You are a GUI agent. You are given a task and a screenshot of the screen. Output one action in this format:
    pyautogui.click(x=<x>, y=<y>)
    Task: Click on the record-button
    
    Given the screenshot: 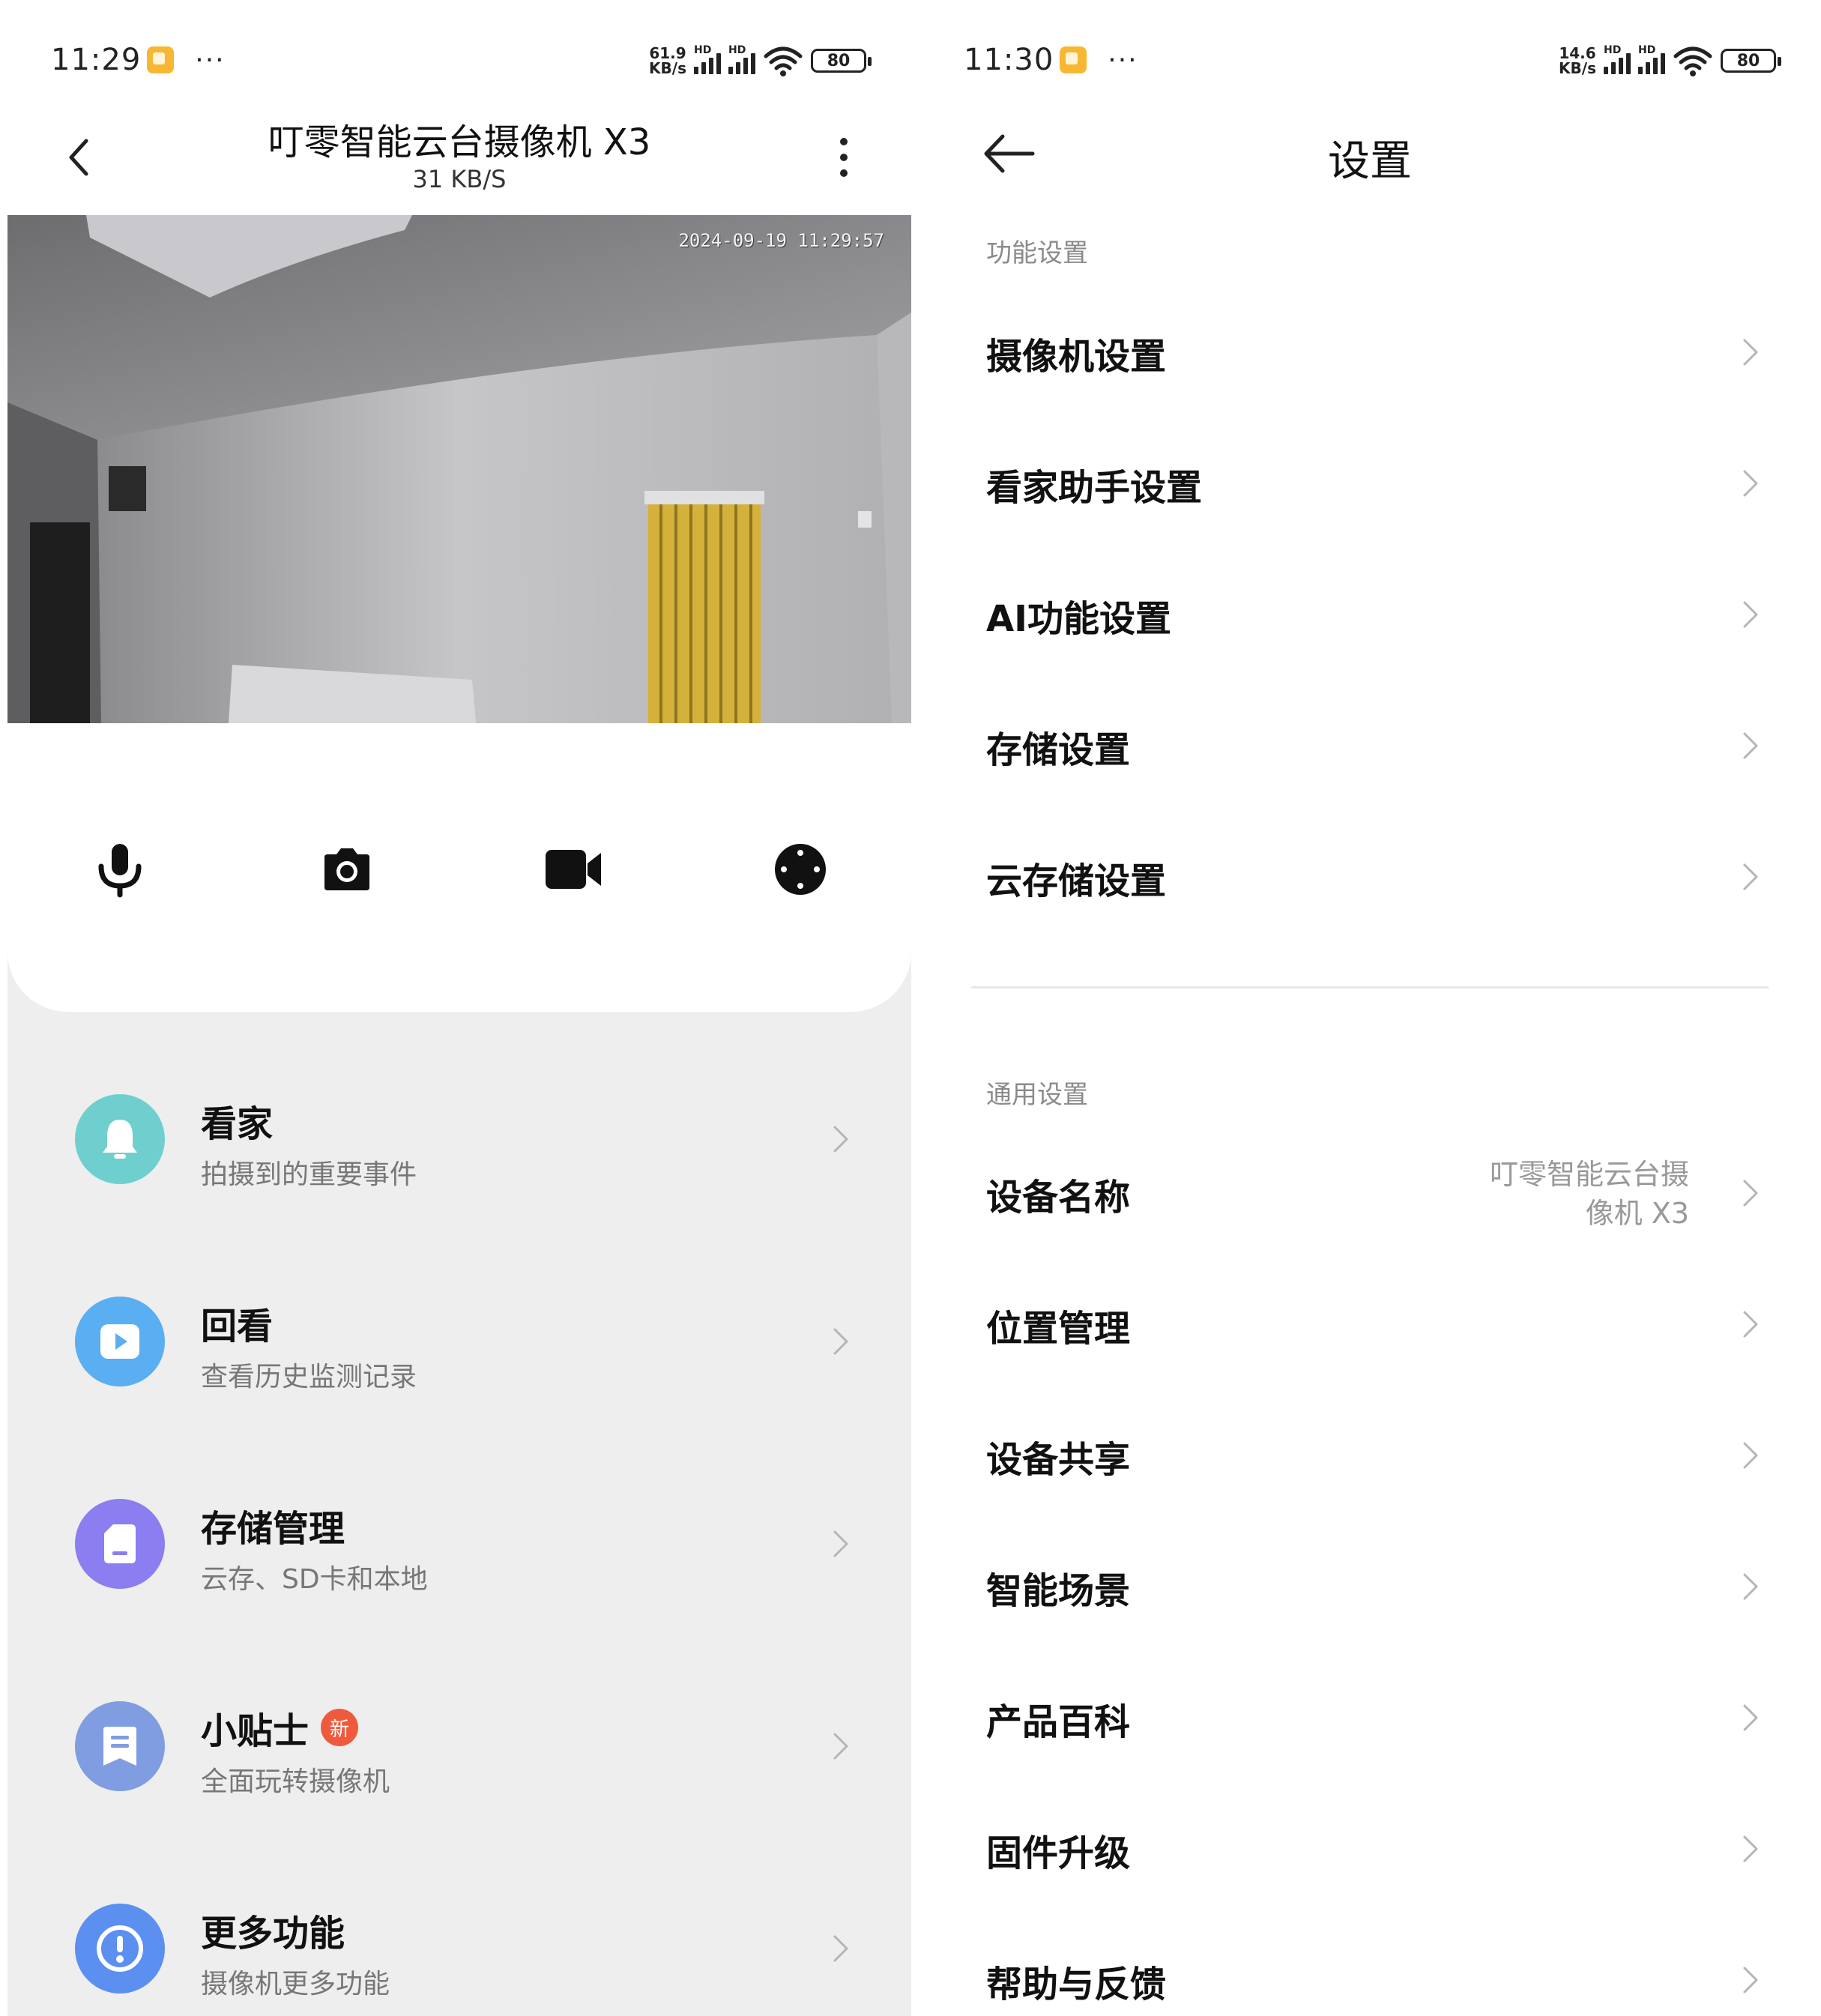 What is the action you would take?
    pyautogui.click(x=574, y=869)
    